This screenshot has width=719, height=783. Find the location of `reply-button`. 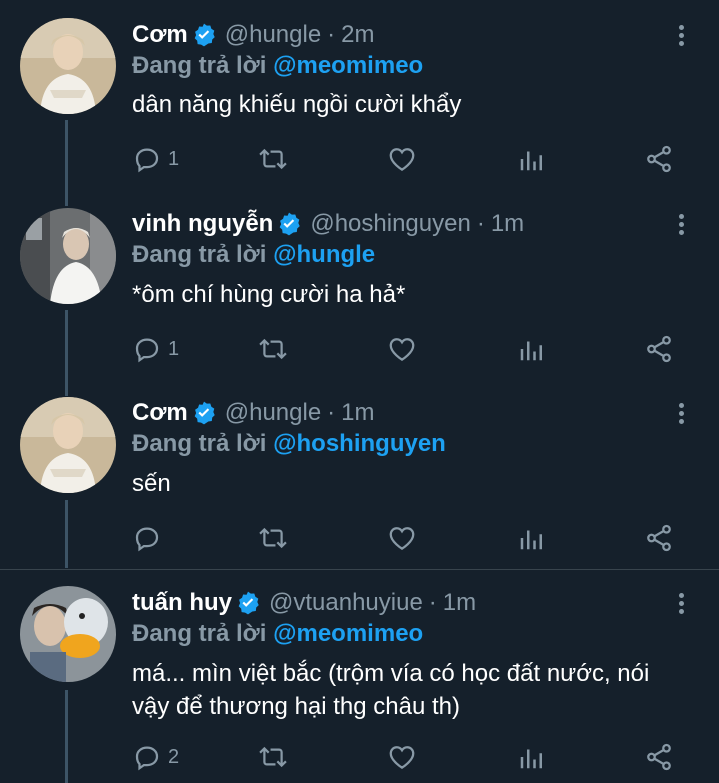

reply-button is located at coordinates (150, 538).